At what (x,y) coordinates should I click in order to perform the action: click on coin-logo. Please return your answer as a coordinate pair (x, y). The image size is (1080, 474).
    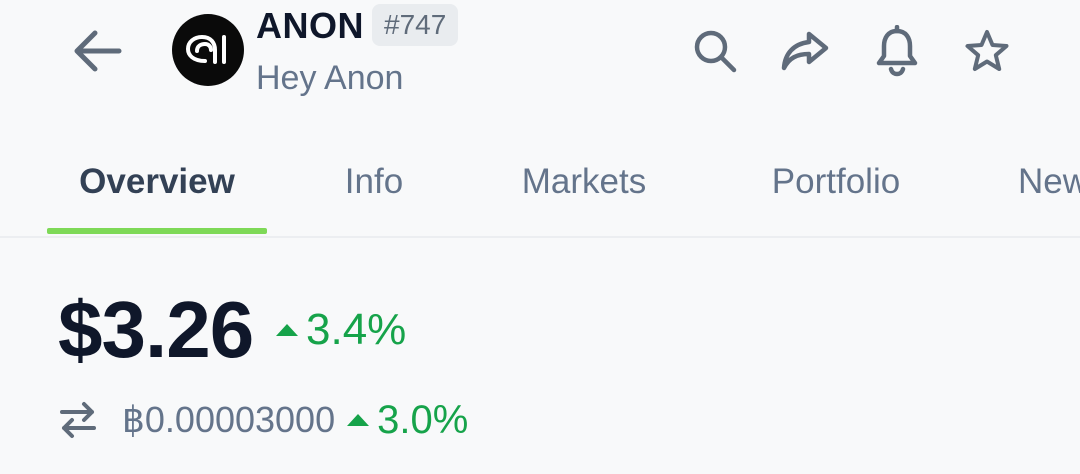
    Looking at the image, I should click on (208, 50).